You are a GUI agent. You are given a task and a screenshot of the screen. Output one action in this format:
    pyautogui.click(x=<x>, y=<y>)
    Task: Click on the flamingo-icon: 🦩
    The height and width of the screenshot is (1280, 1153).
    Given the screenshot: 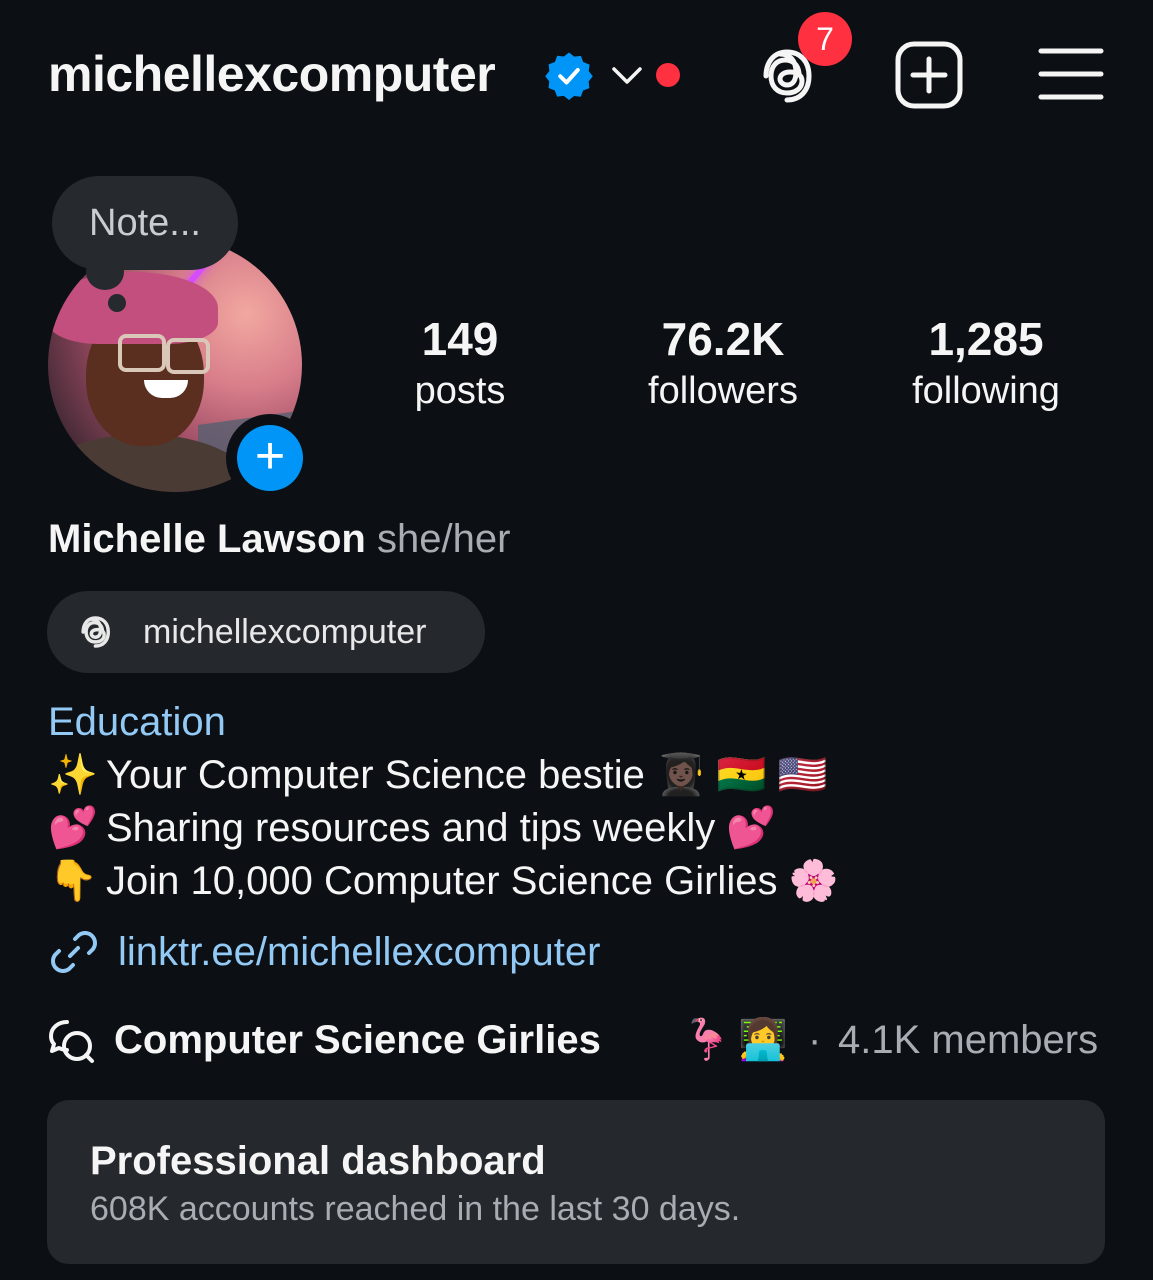 What is the action you would take?
    pyautogui.click(x=707, y=1040)
    